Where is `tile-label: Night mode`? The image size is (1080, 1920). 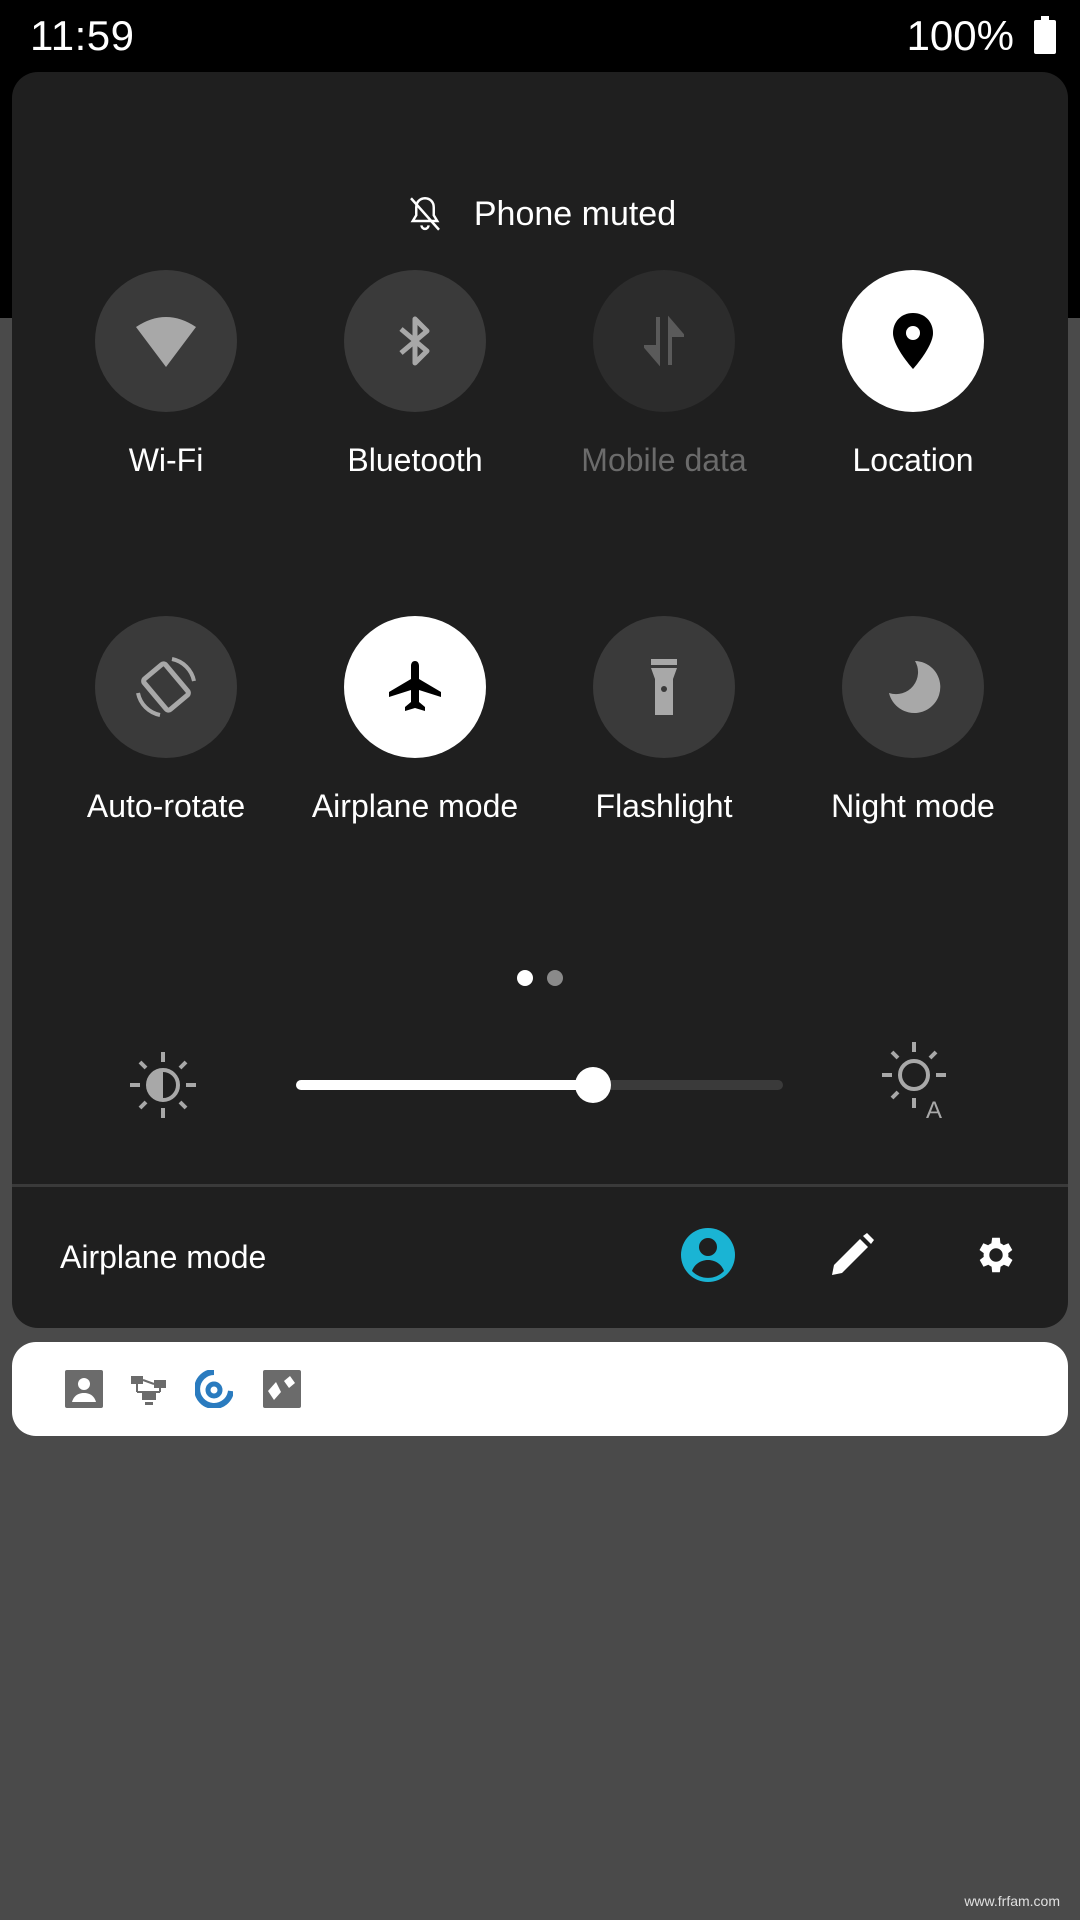 tile-label: Night mode is located at coordinates (913, 806).